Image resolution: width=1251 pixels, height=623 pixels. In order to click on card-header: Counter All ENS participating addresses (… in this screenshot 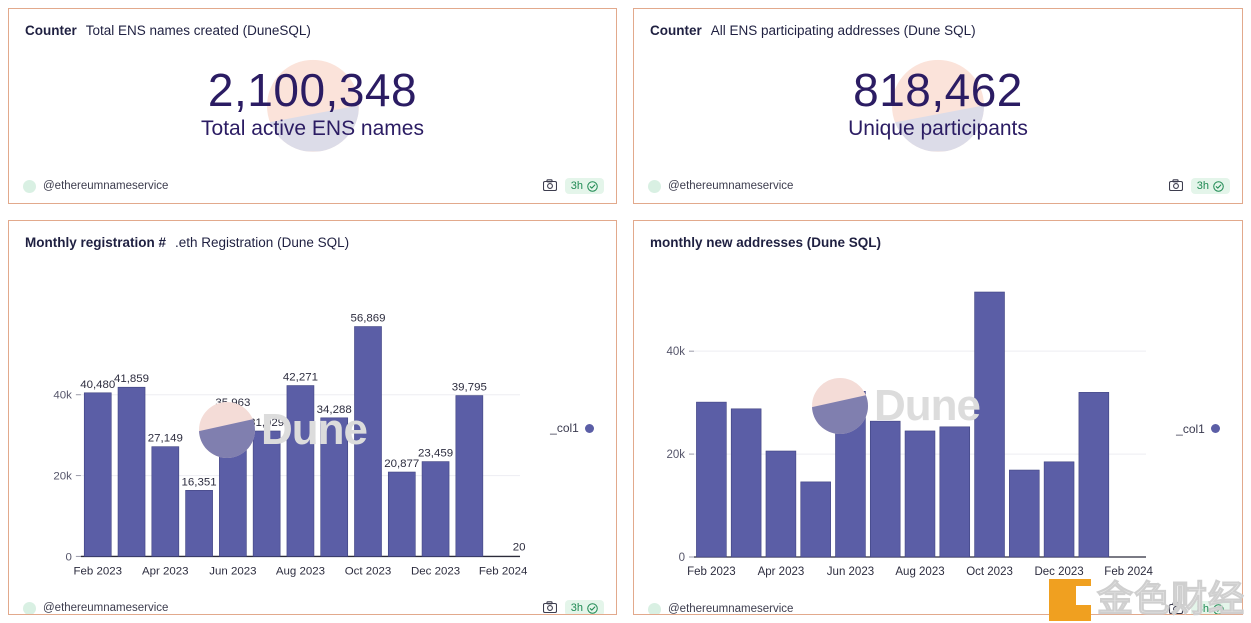, I will do `click(938, 23)`.